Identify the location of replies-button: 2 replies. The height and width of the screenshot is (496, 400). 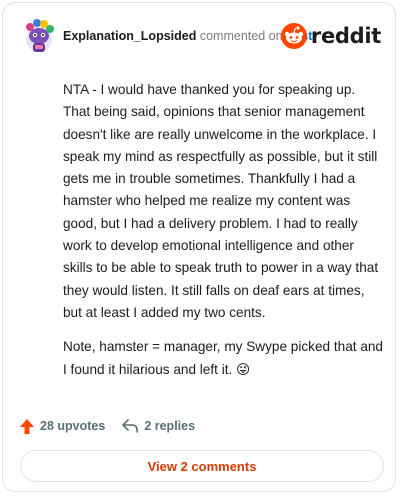
(158, 426).